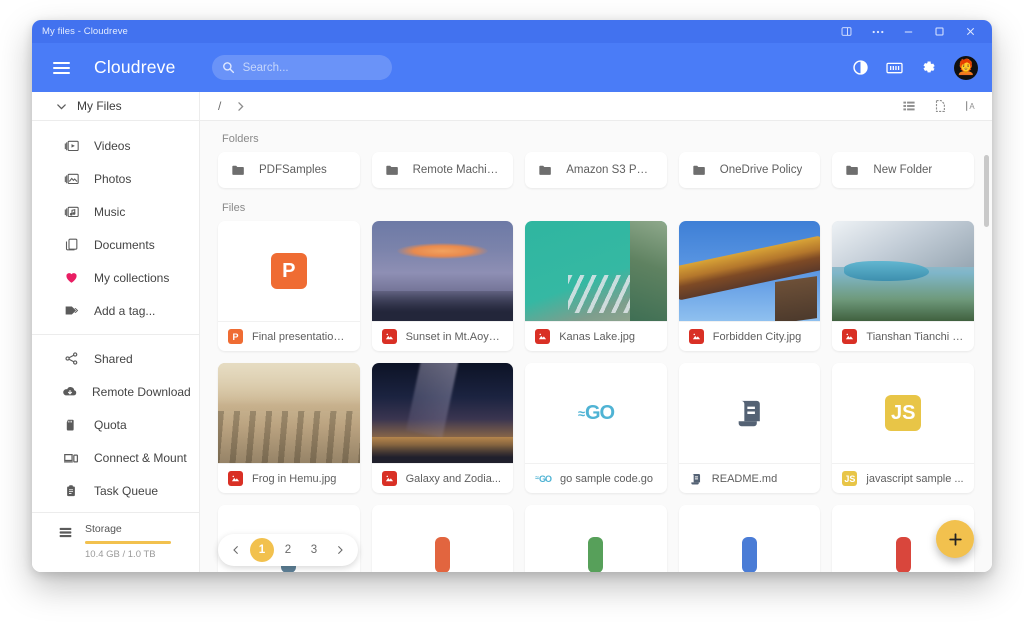 The height and width of the screenshot is (622, 1024). I want to click on storage-widget: Storage 10.4 GB / 1.0 TB, so click(115, 542).